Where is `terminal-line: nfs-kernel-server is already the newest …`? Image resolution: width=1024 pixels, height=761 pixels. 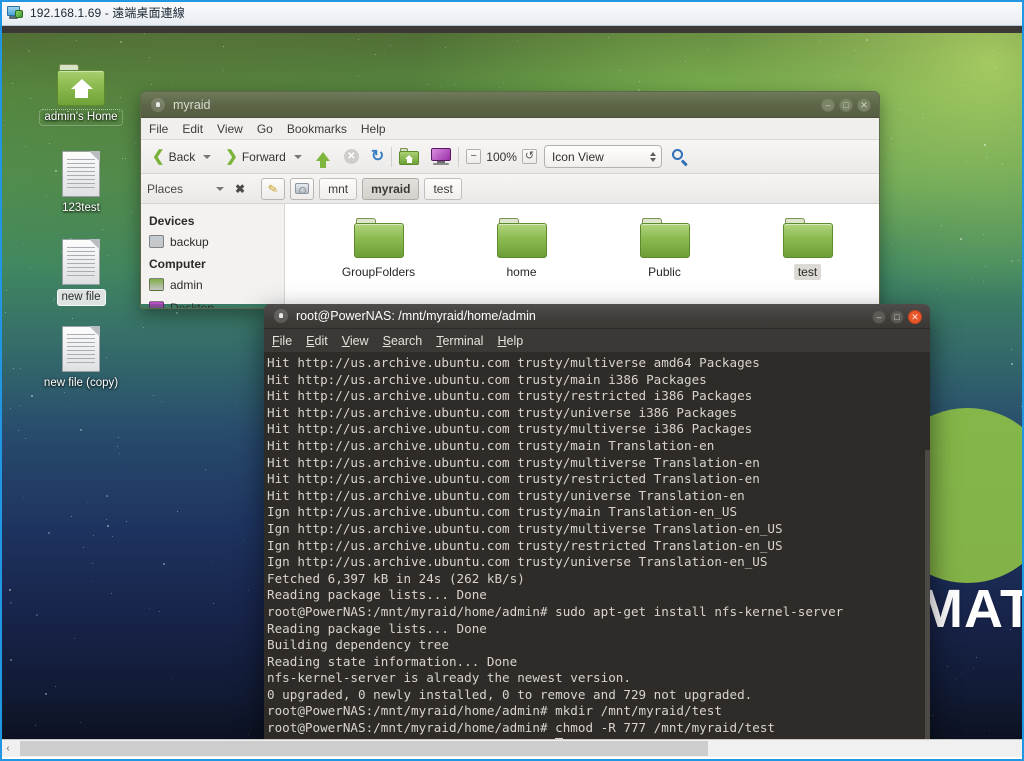
terminal-line: nfs-kernel-server is already the newest … is located at coordinates (449, 678).